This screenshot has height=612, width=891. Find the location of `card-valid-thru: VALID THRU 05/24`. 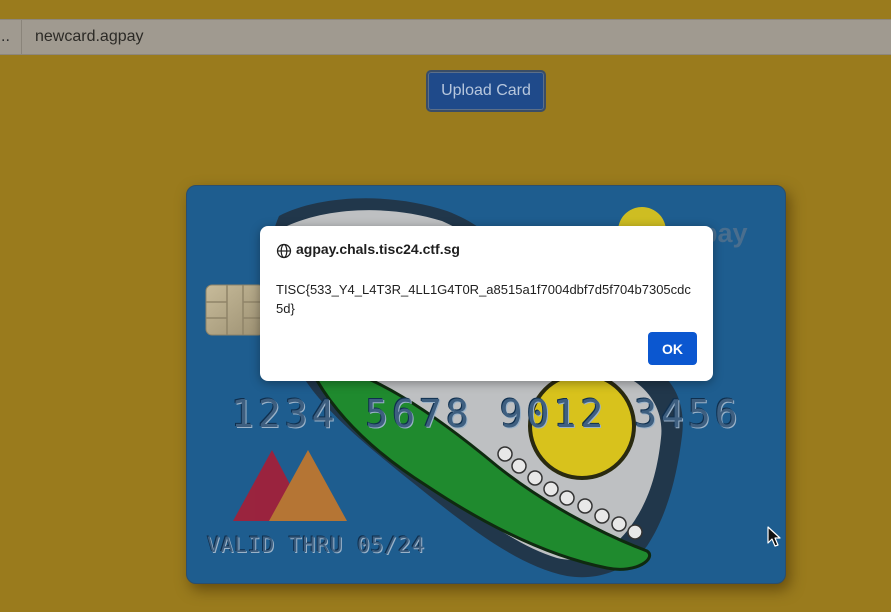

card-valid-thru: VALID THRU 05/24 is located at coordinates (316, 545).